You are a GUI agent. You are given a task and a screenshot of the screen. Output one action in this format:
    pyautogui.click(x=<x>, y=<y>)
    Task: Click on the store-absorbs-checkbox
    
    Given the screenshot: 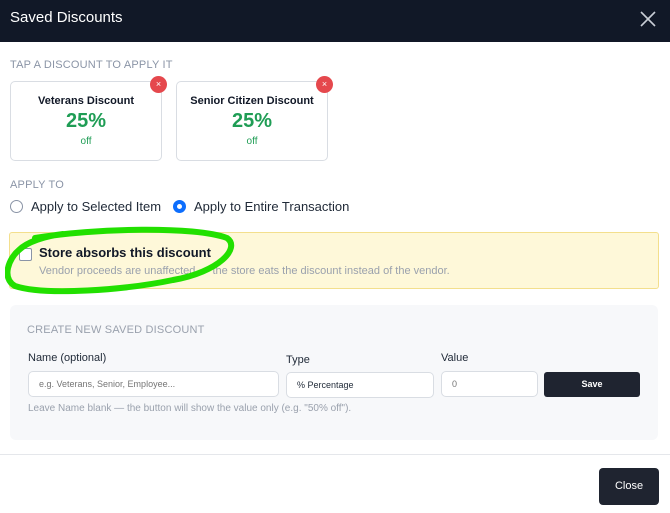 What is the action you would take?
    pyautogui.click(x=25, y=254)
    